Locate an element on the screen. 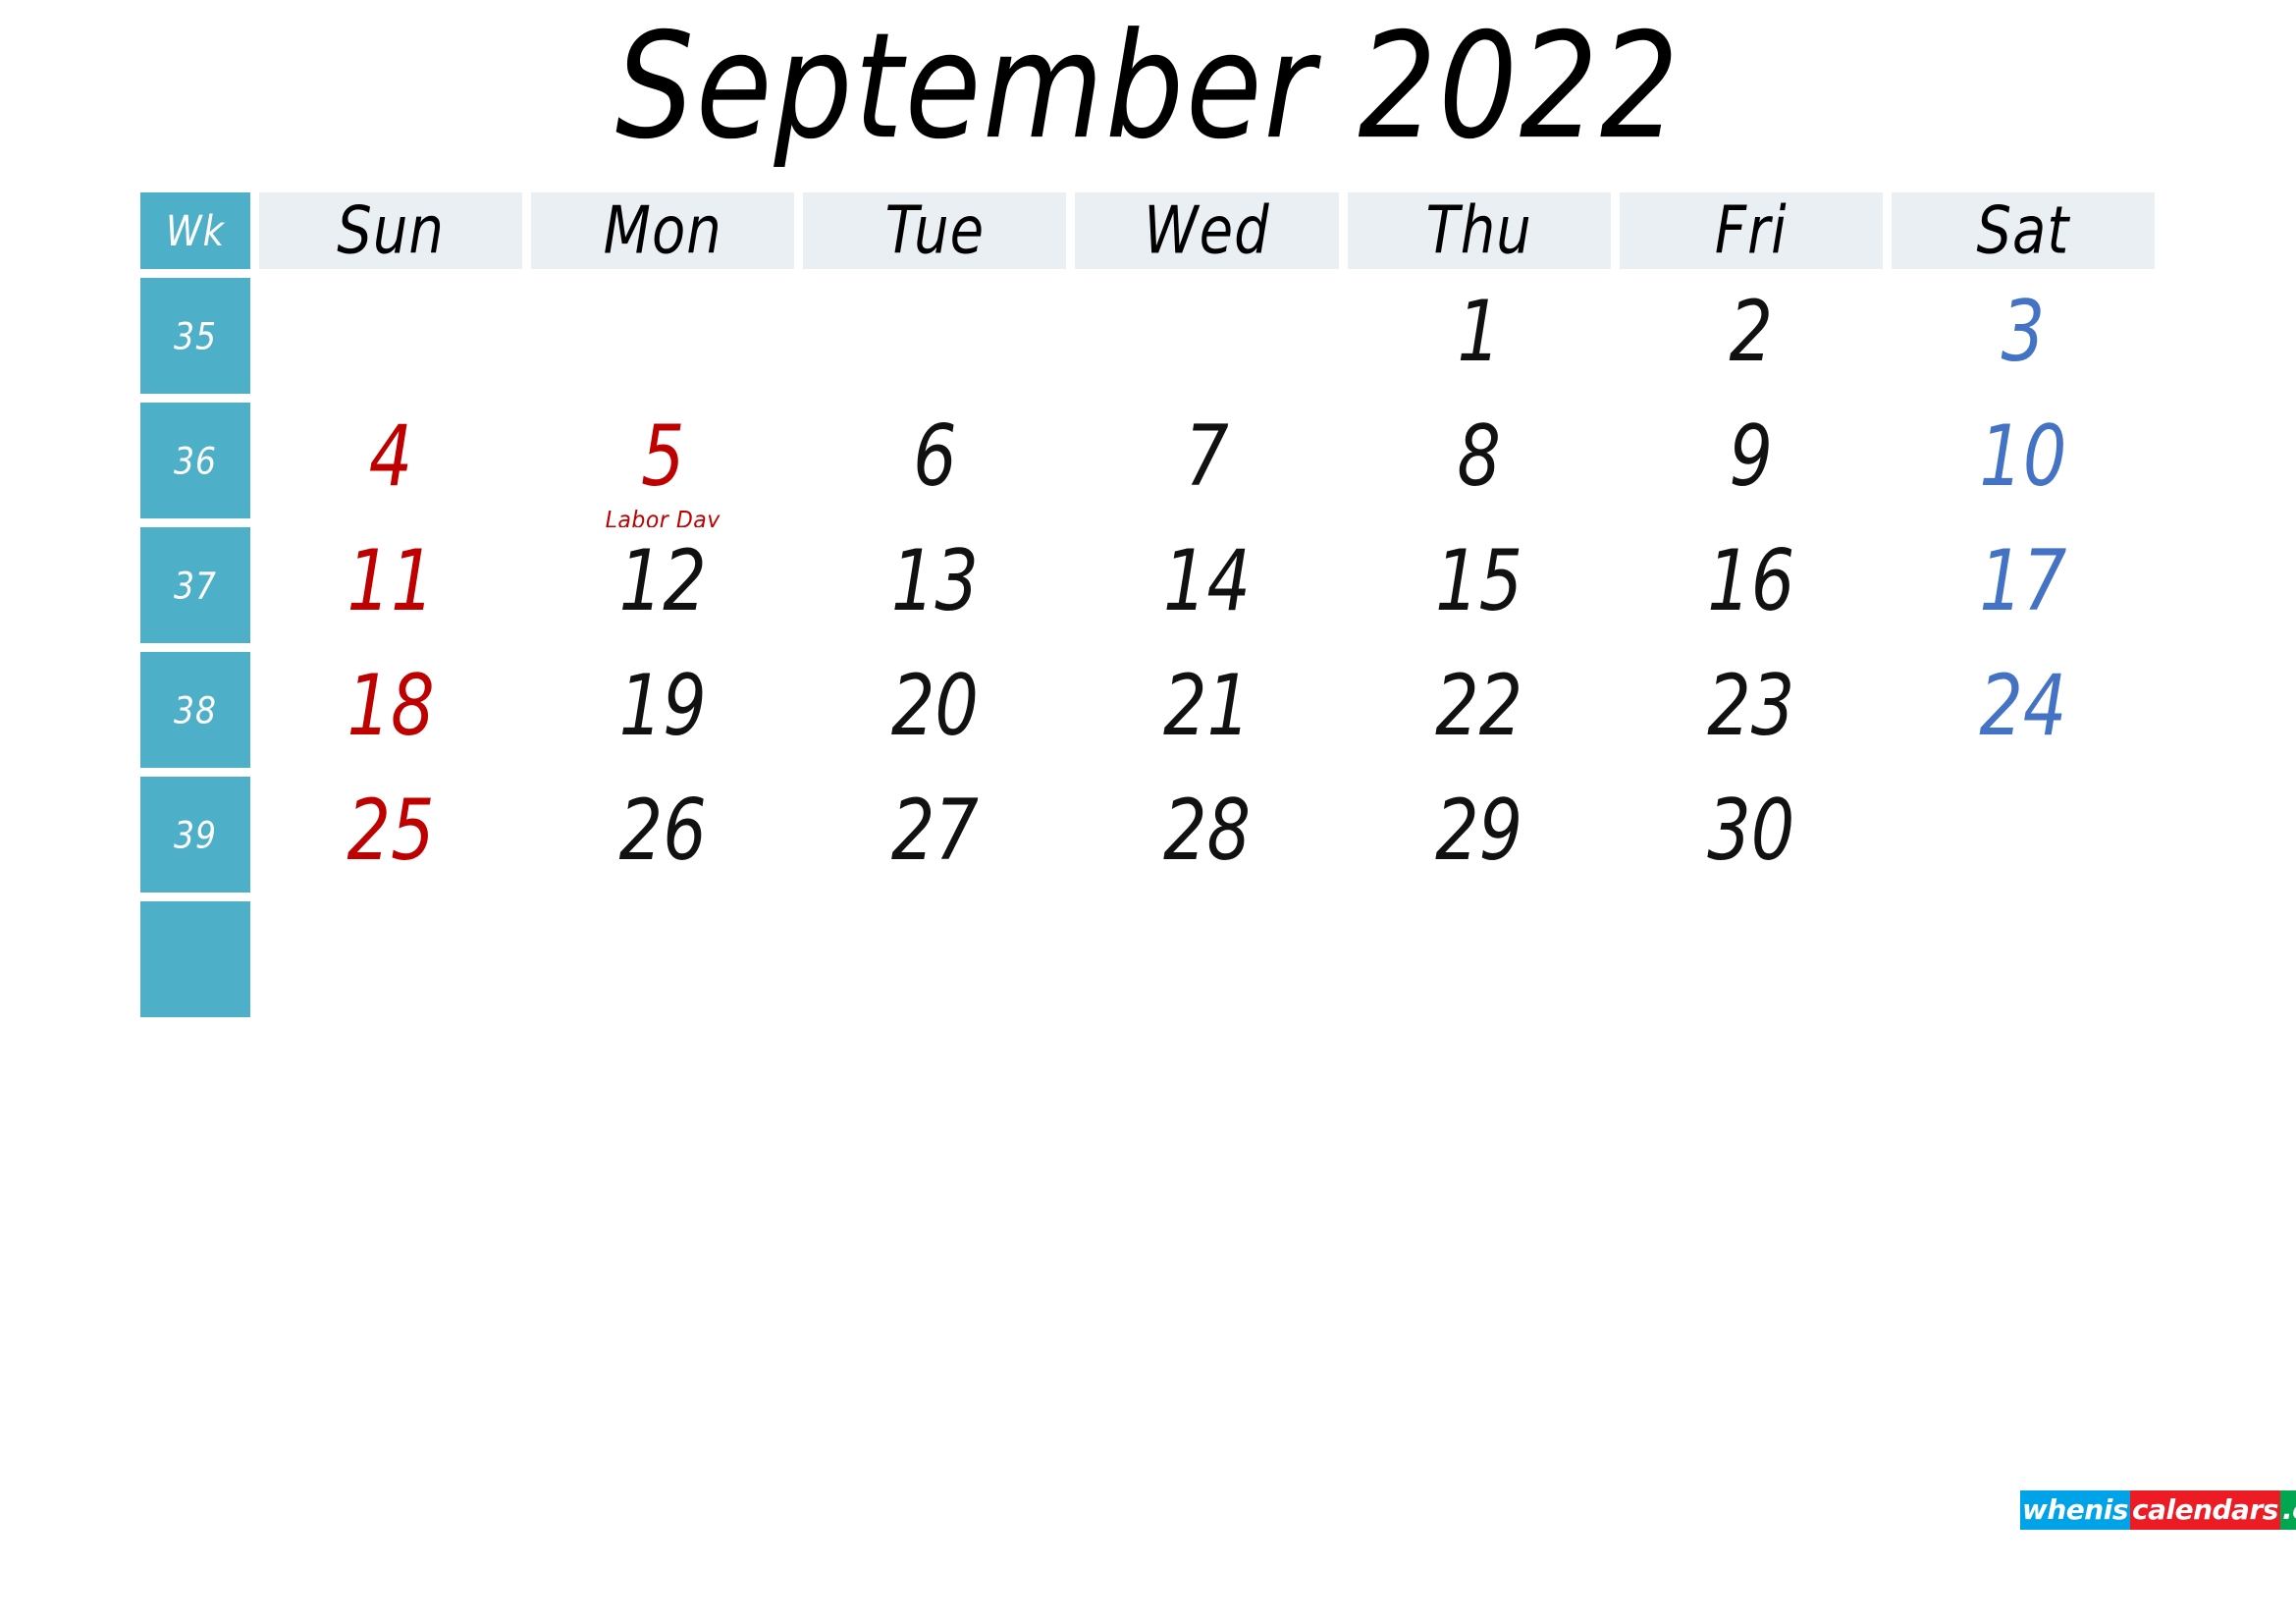 This screenshot has width=2296, height=1624. day-header-label: Sat is located at coordinates (2023, 230).